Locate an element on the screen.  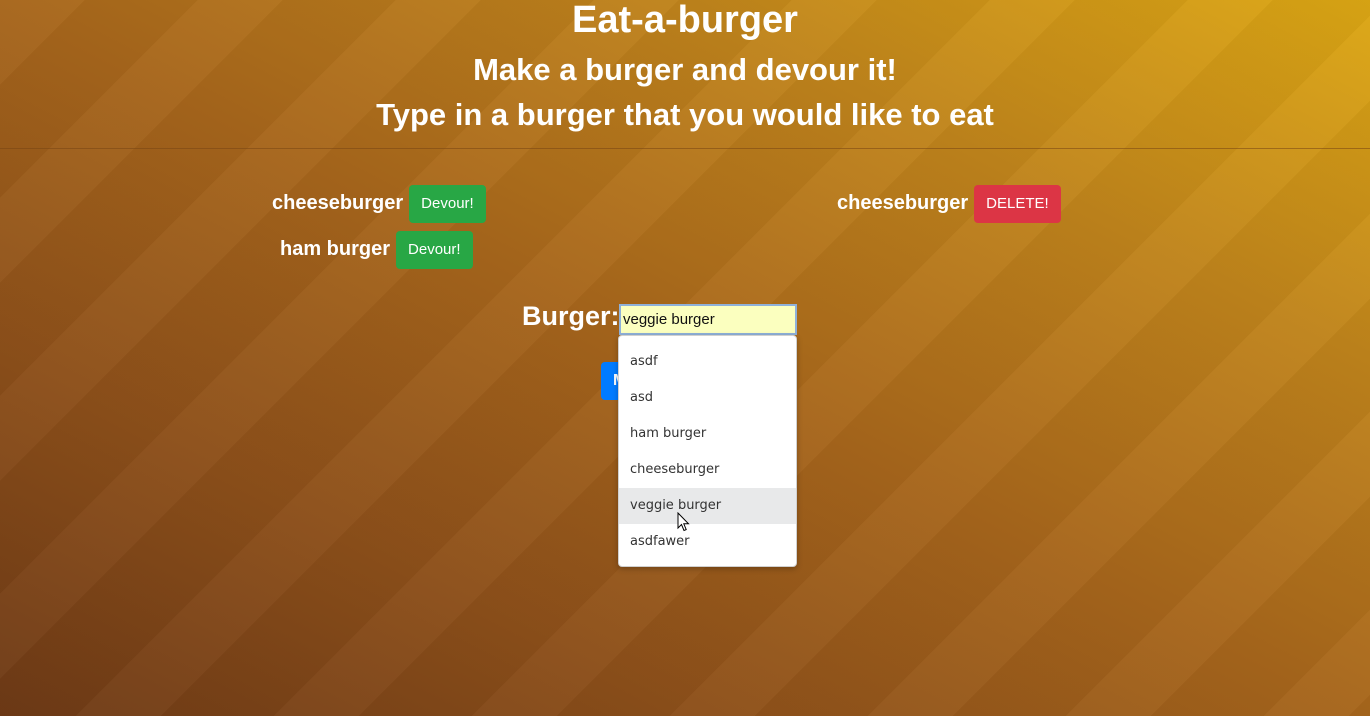
burger-item-to-eat: cheeseburger Devour! is located at coordinates (379, 204).